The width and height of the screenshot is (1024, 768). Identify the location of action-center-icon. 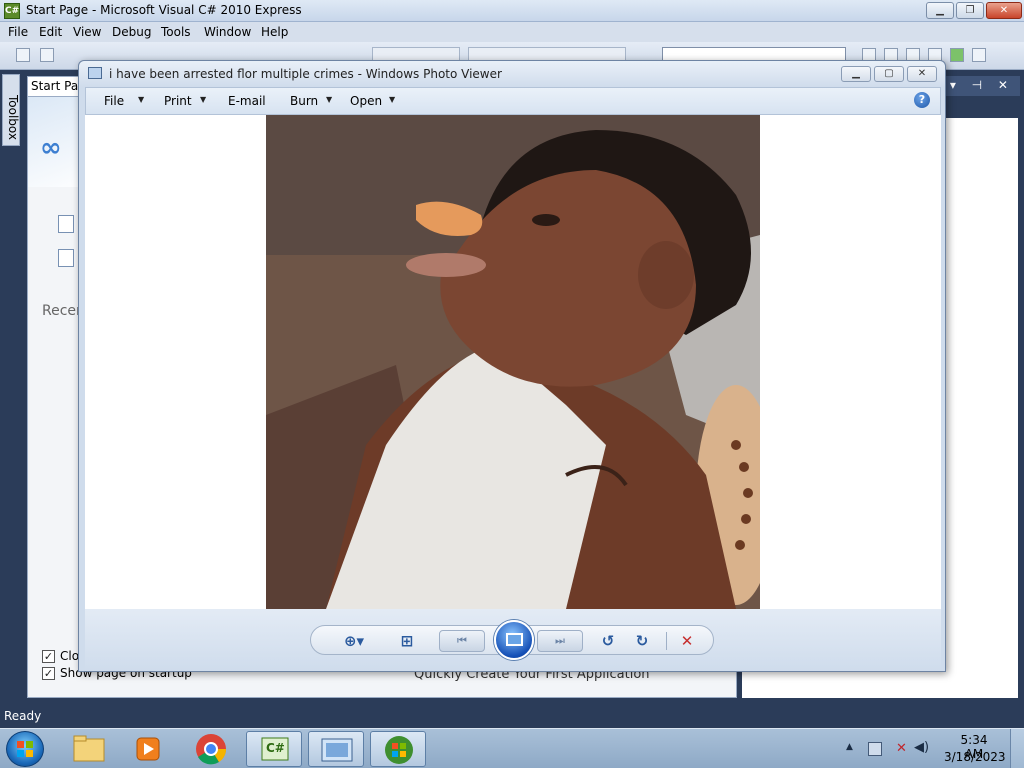
(875, 749).